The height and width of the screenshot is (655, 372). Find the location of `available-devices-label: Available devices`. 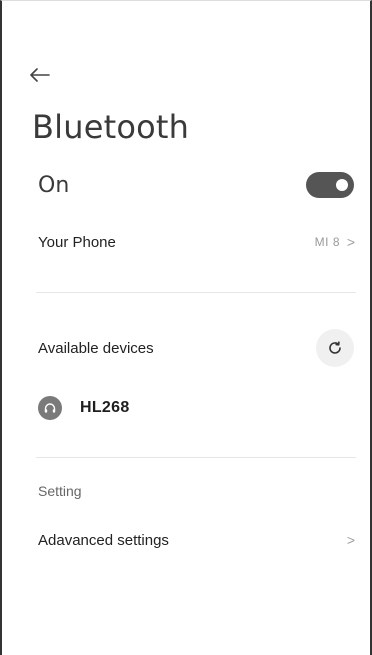

available-devices-label: Available devices is located at coordinates (96, 348).